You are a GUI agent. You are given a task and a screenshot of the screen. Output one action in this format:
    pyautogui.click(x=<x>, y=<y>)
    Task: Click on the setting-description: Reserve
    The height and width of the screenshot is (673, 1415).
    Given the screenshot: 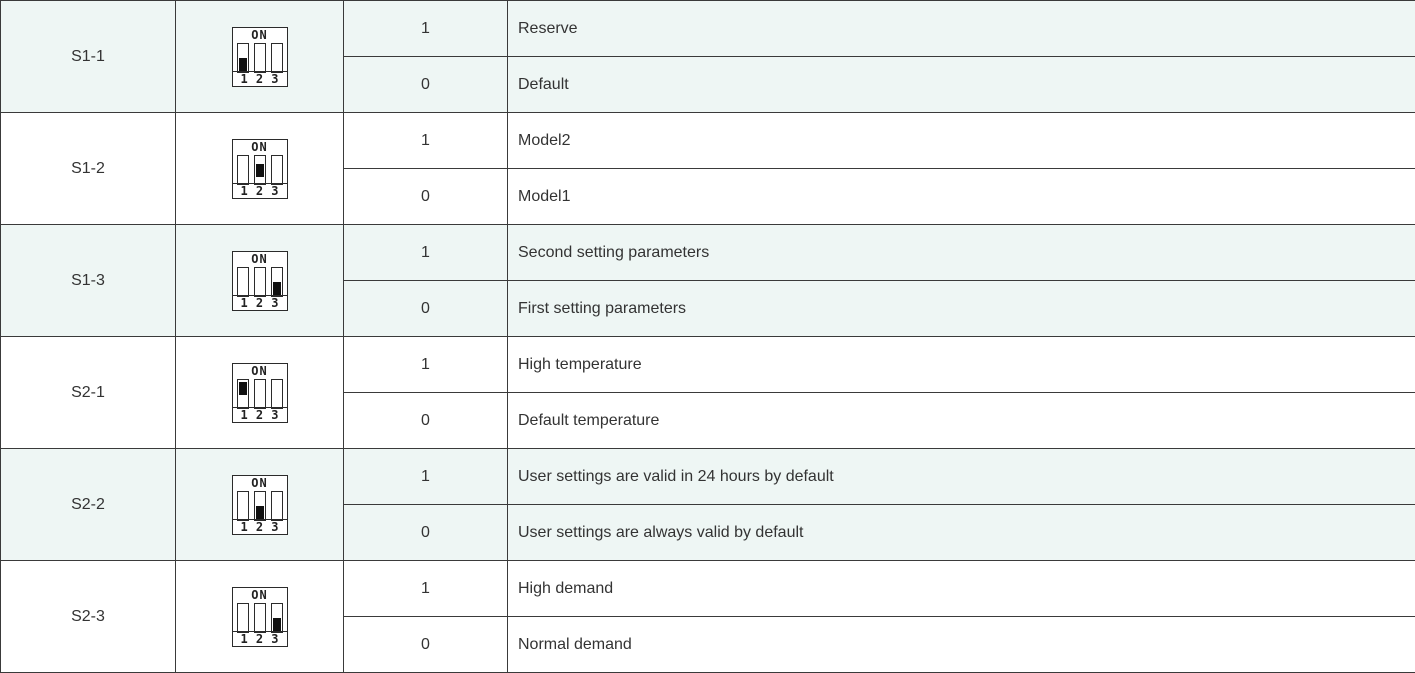 What is the action you would take?
    pyautogui.click(x=961, y=29)
    